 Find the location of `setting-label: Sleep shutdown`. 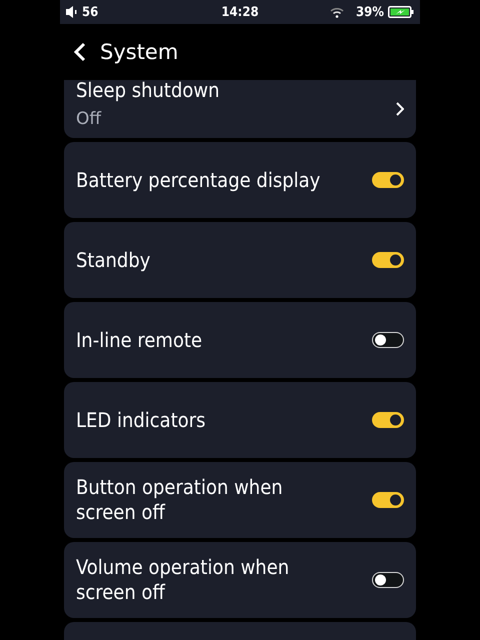

setting-label: Sleep shutdown is located at coordinates (148, 91).